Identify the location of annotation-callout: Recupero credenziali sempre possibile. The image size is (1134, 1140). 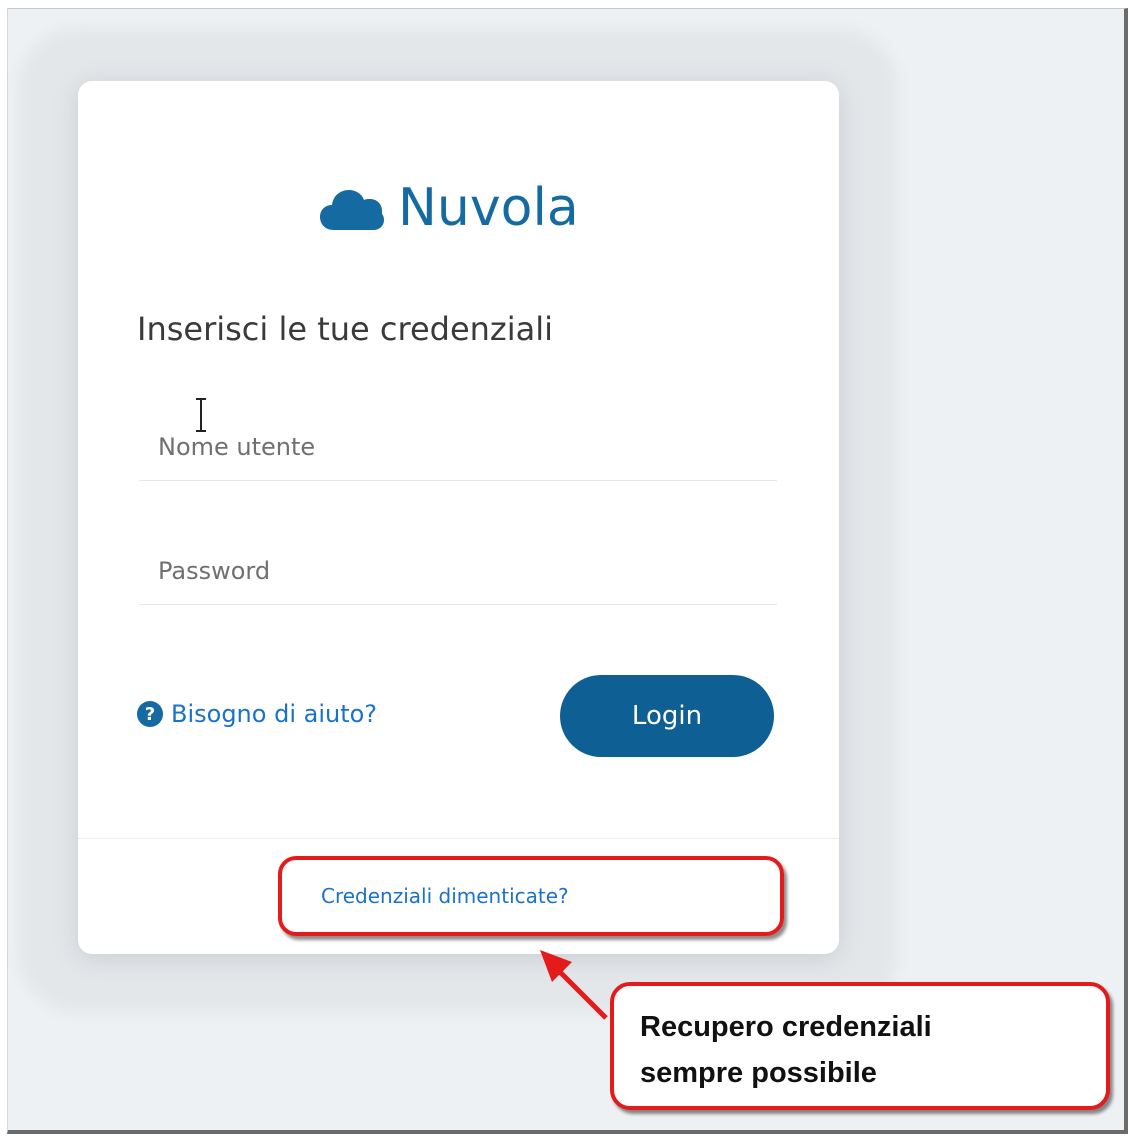
(860, 1046).